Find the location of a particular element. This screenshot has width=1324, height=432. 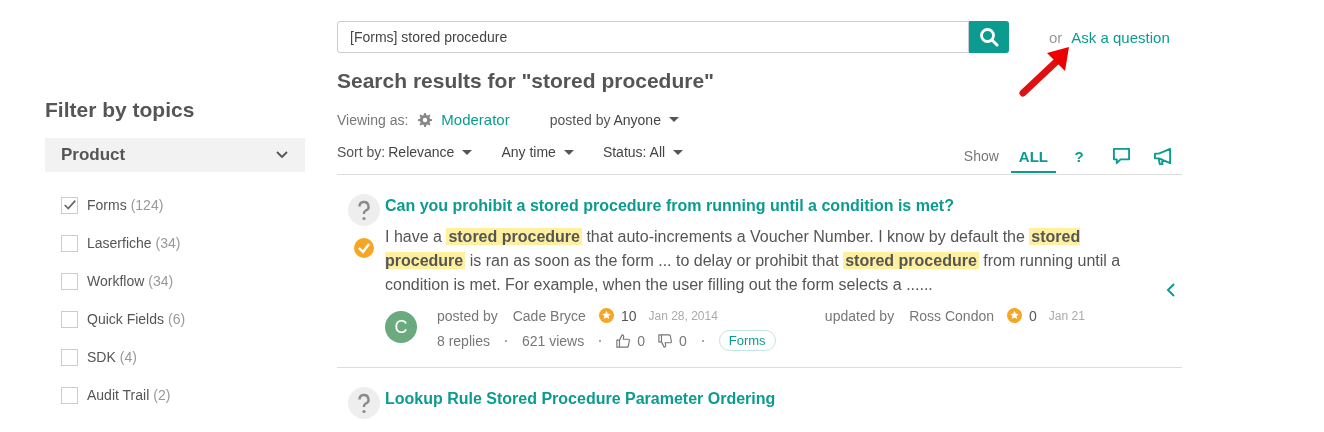

updater-points: 0 is located at coordinates (1033, 315).